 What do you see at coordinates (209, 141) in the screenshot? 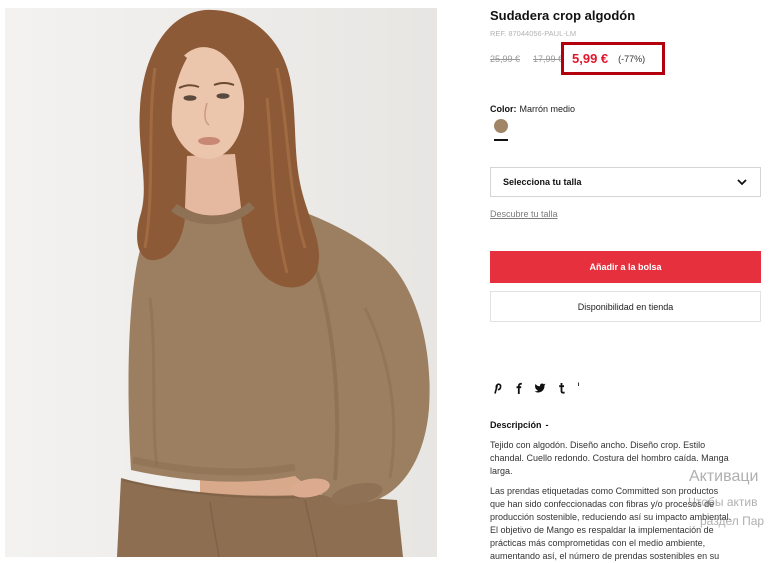
I see `model-lips` at bounding box center [209, 141].